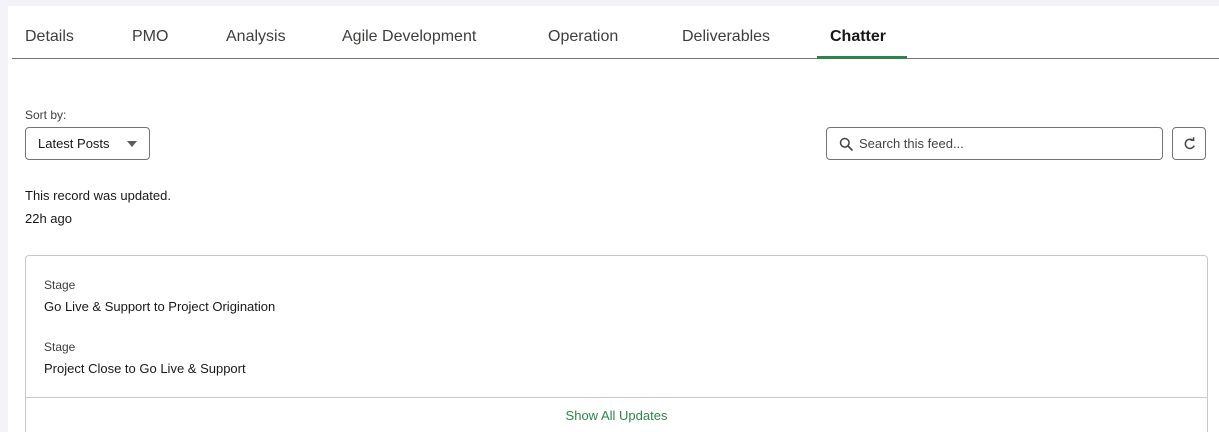  Describe the element at coordinates (862, 57) in the screenshot. I see `active-tab-indicator` at that location.